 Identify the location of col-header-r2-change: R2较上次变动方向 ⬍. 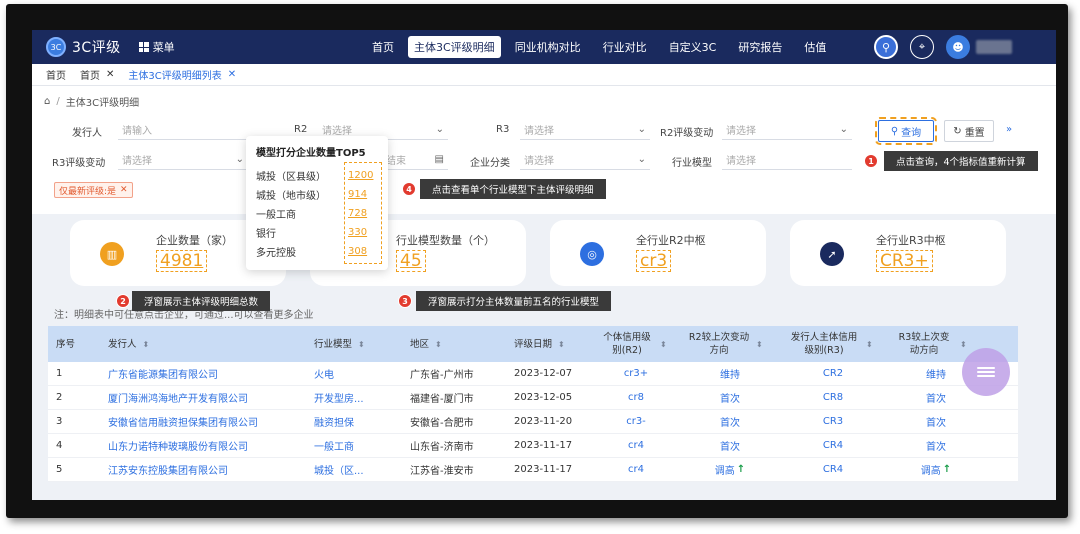
(730, 344).